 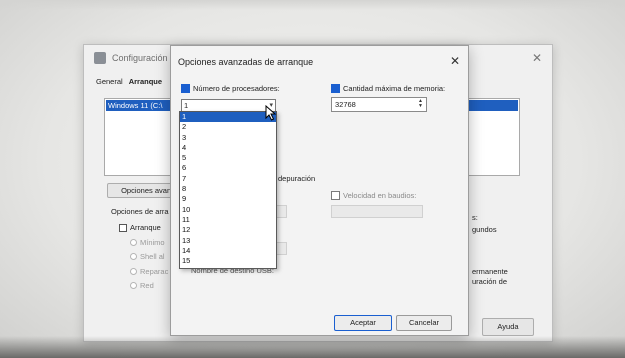 I want to click on dropdown-option: 11, so click(x=228, y=220).